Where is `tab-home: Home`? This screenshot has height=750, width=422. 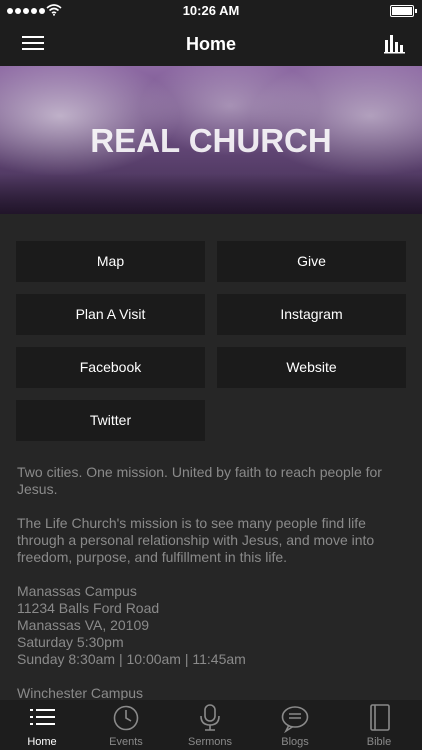
tab-home: Home is located at coordinates (42, 725).